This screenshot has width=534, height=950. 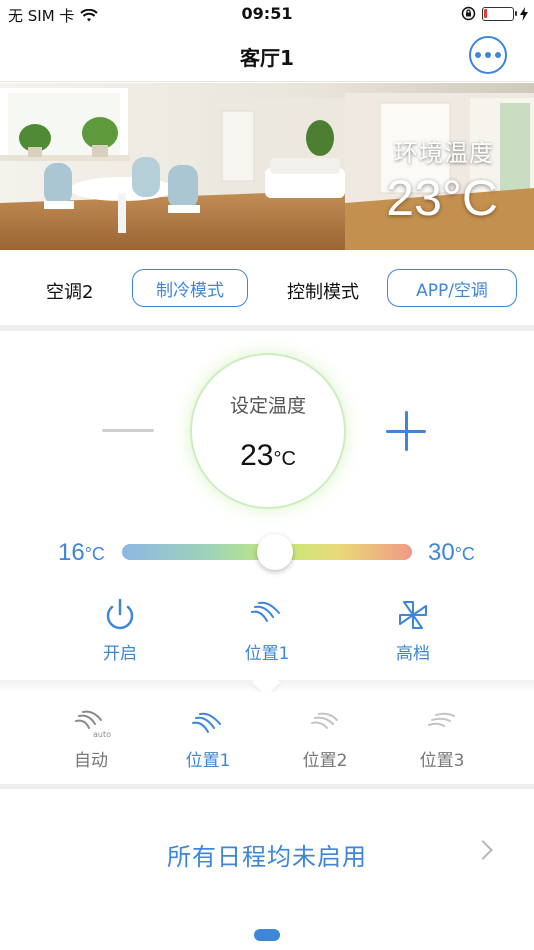 What do you see at coordinates (267, 654) in the screenshot?
I see `swing-label: 位置1` at bounding box center [267, 654].